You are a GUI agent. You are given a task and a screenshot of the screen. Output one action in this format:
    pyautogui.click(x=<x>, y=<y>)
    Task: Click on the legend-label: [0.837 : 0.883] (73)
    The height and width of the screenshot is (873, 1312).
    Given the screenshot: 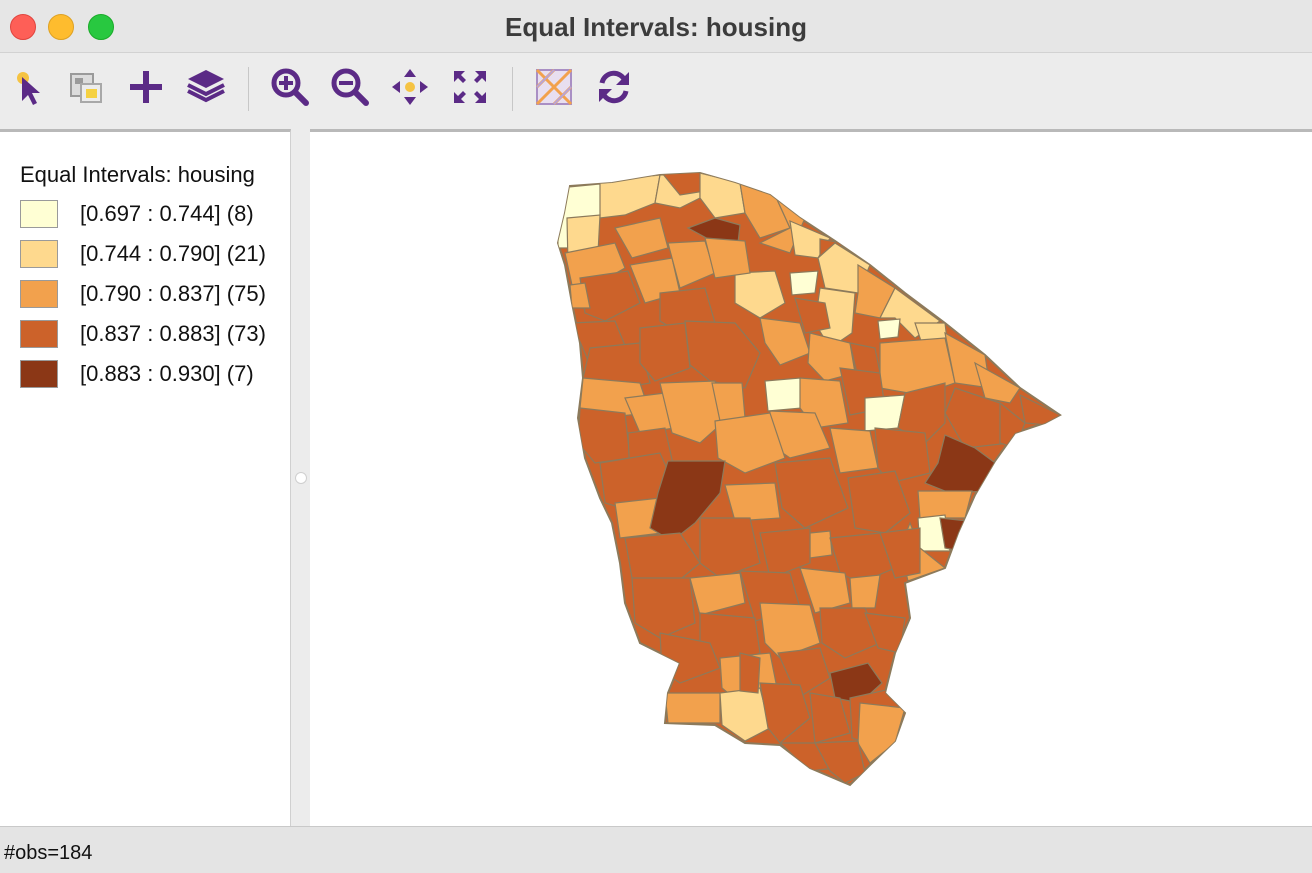 What is the action you would take?
    pyautogui.click(x=173, y=333)
    